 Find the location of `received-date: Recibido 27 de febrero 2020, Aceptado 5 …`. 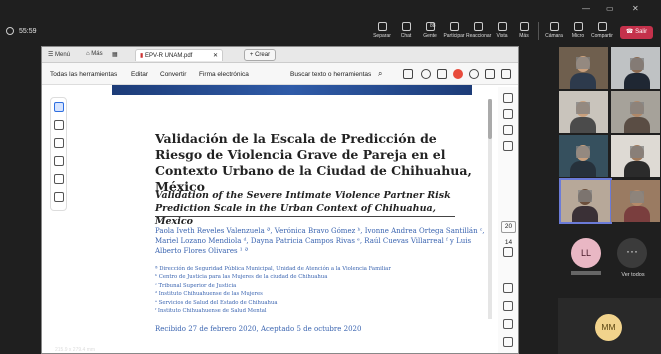

received-date: Recibido 27 de febrero 2020, Aceptado 5 … is located at coordinates (258, 329).